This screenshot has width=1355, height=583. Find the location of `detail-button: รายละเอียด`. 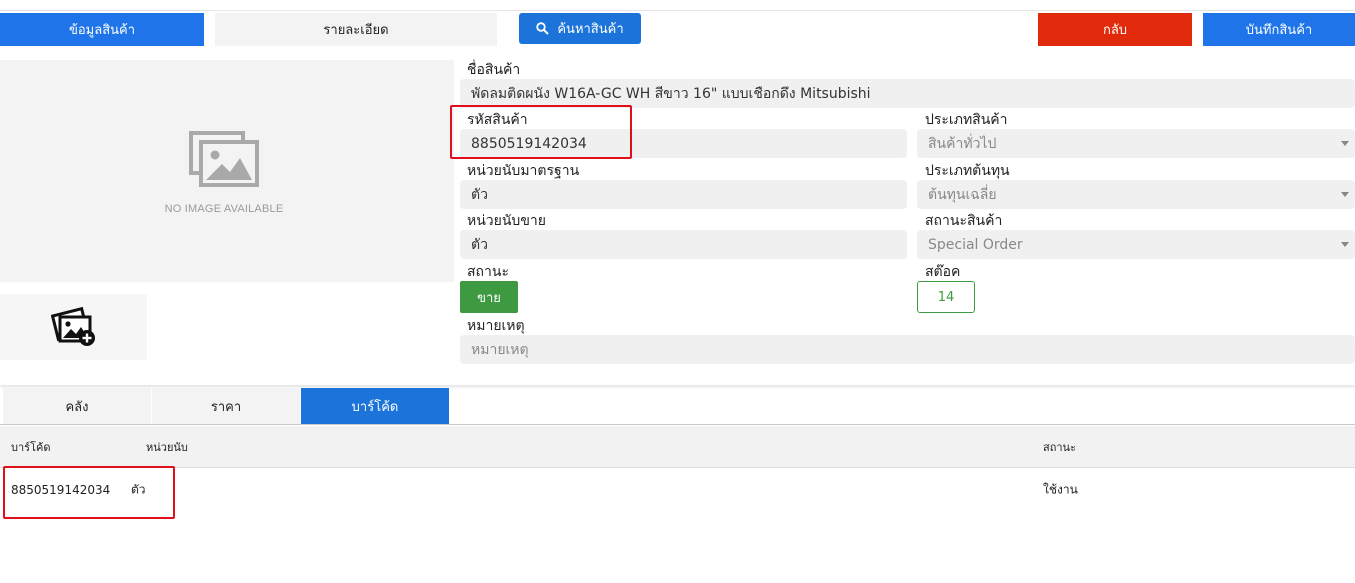

detail-button: รายละเอียด is located at coordinates (356, 29).